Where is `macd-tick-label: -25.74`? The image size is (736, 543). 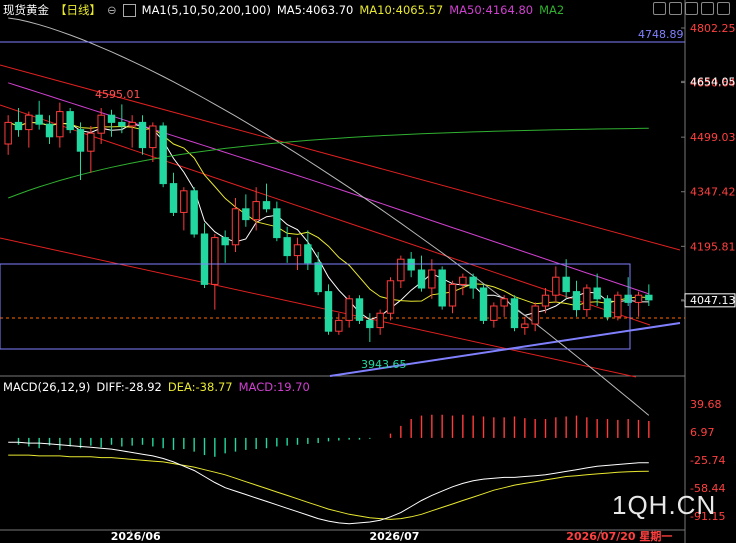 macd-tick-label: -25.74 is located at coordinates (707, 460).